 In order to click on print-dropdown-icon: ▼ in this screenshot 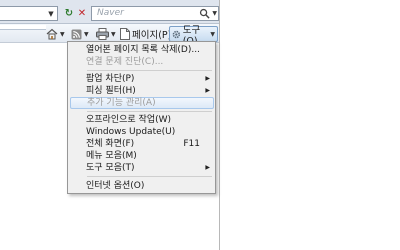, I will do `click(113, 34)`.